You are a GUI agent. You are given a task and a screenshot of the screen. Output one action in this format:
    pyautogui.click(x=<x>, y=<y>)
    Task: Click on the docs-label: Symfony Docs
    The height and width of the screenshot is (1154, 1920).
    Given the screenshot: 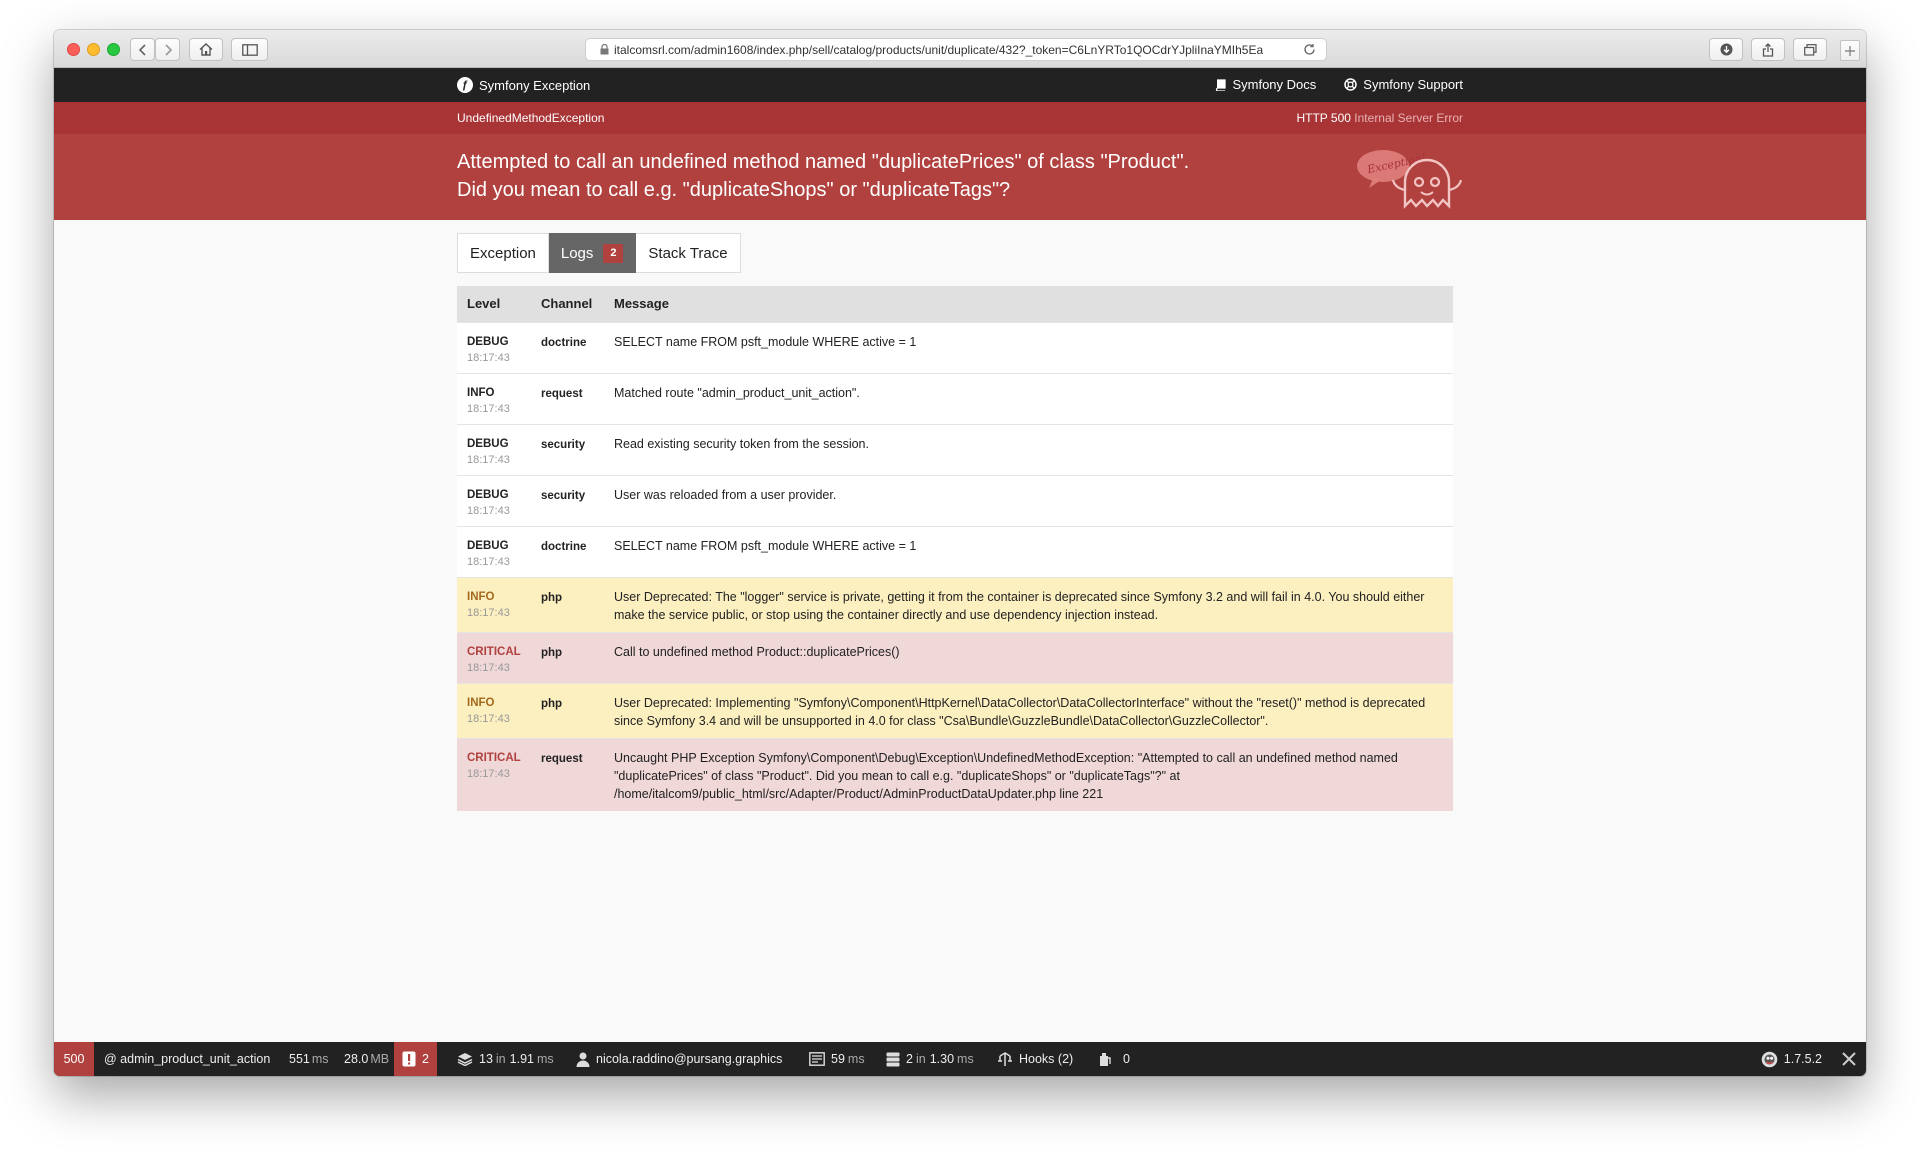 What is the action you would take?
    pyautogui.click(x=1274, y=84)
    